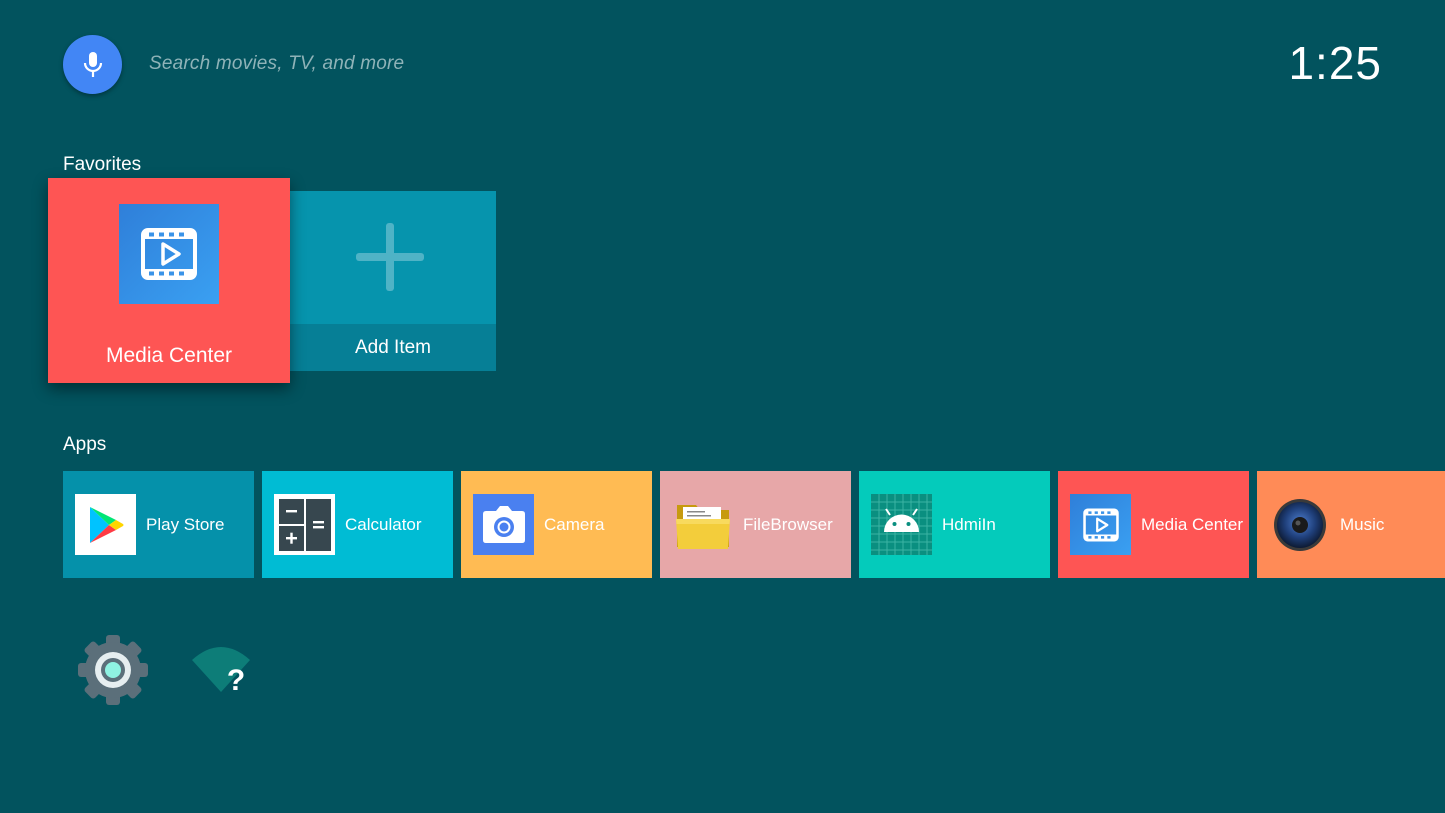  I want to click on favorite-media-center-label: Media Center, so click(169, 355).